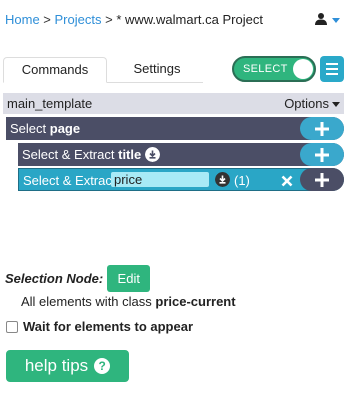 The width and height of the screenshot is (352, 402). Describe the element at coordinates (129, 278) in the screenshot. I see `edit-button: Edit` at that location.